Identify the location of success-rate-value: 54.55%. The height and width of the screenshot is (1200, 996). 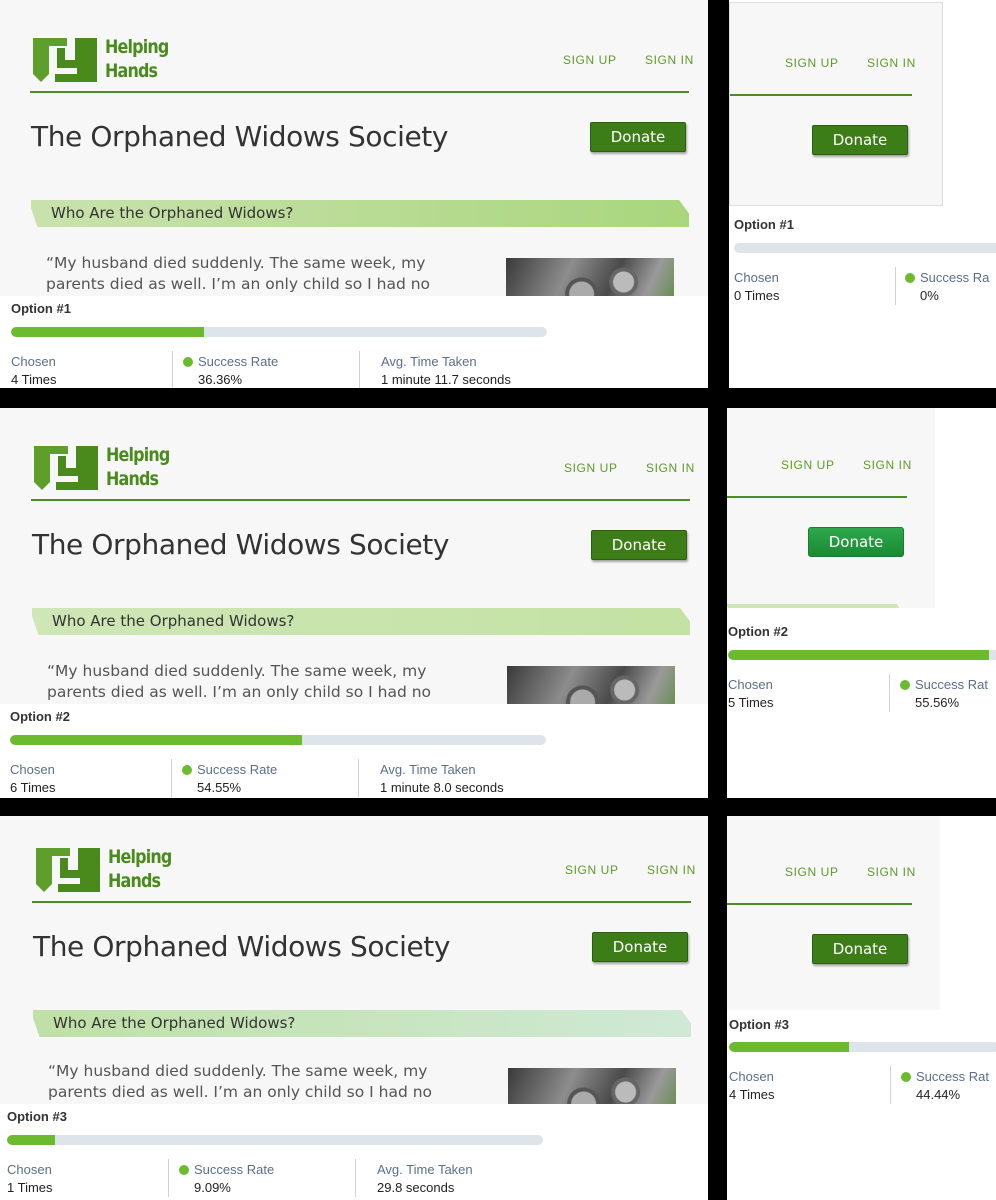
(219, 787).